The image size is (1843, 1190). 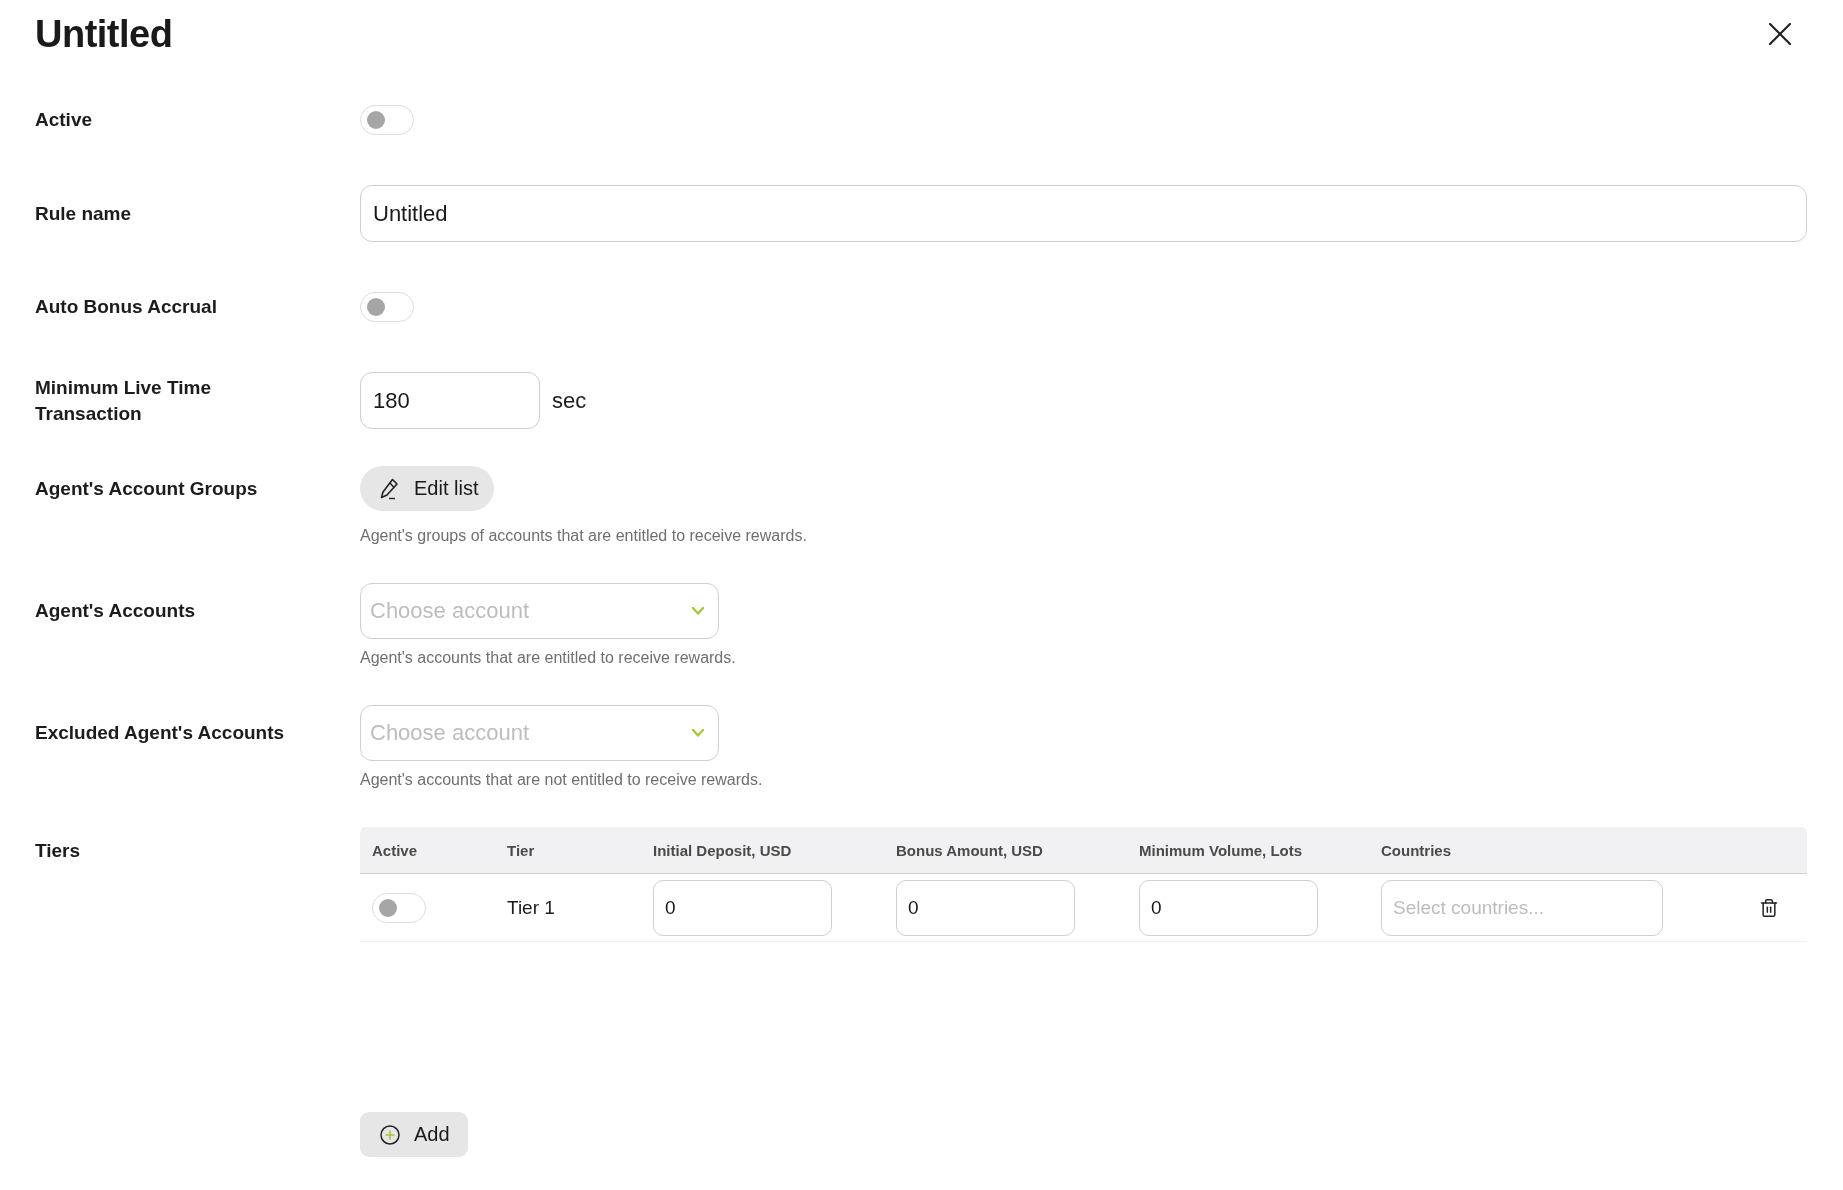 I want to click on column-header: Minimum Volume, Lots, so click(x=1221, y=850).